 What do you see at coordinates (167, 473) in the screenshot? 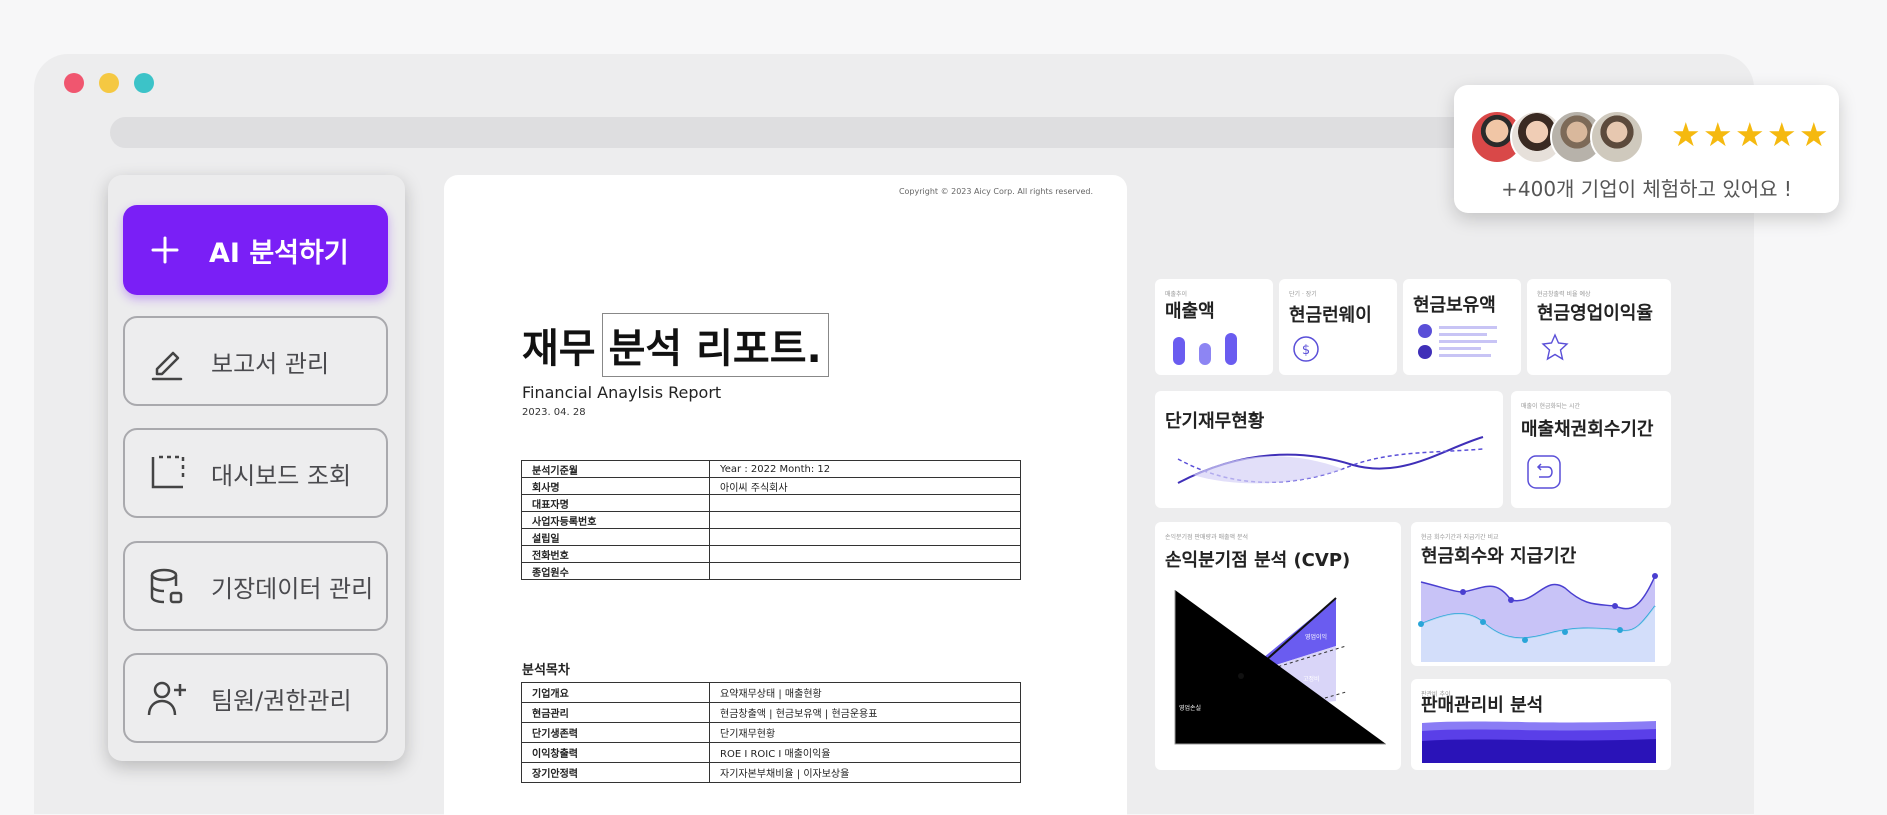
I see `dashboard-icon` at bounding box center [167, 473].